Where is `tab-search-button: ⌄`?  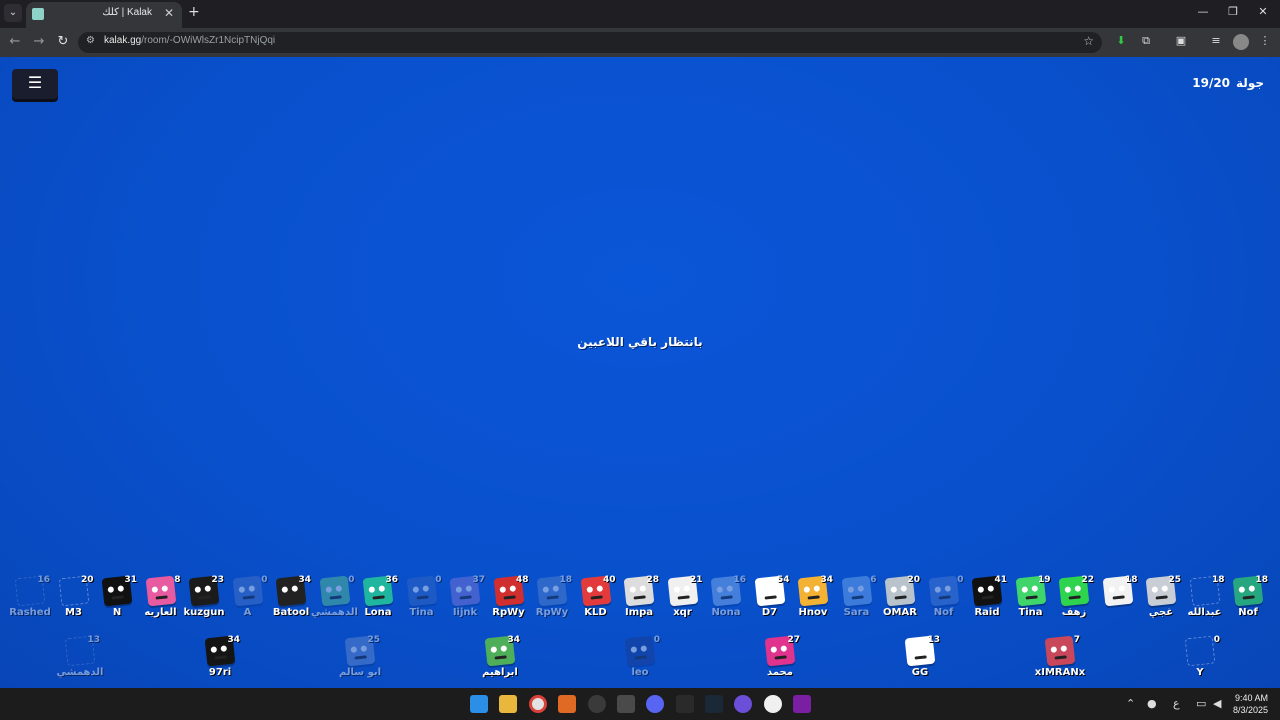
tab-search-button: ⌄ is located at coordinates (13, 13).